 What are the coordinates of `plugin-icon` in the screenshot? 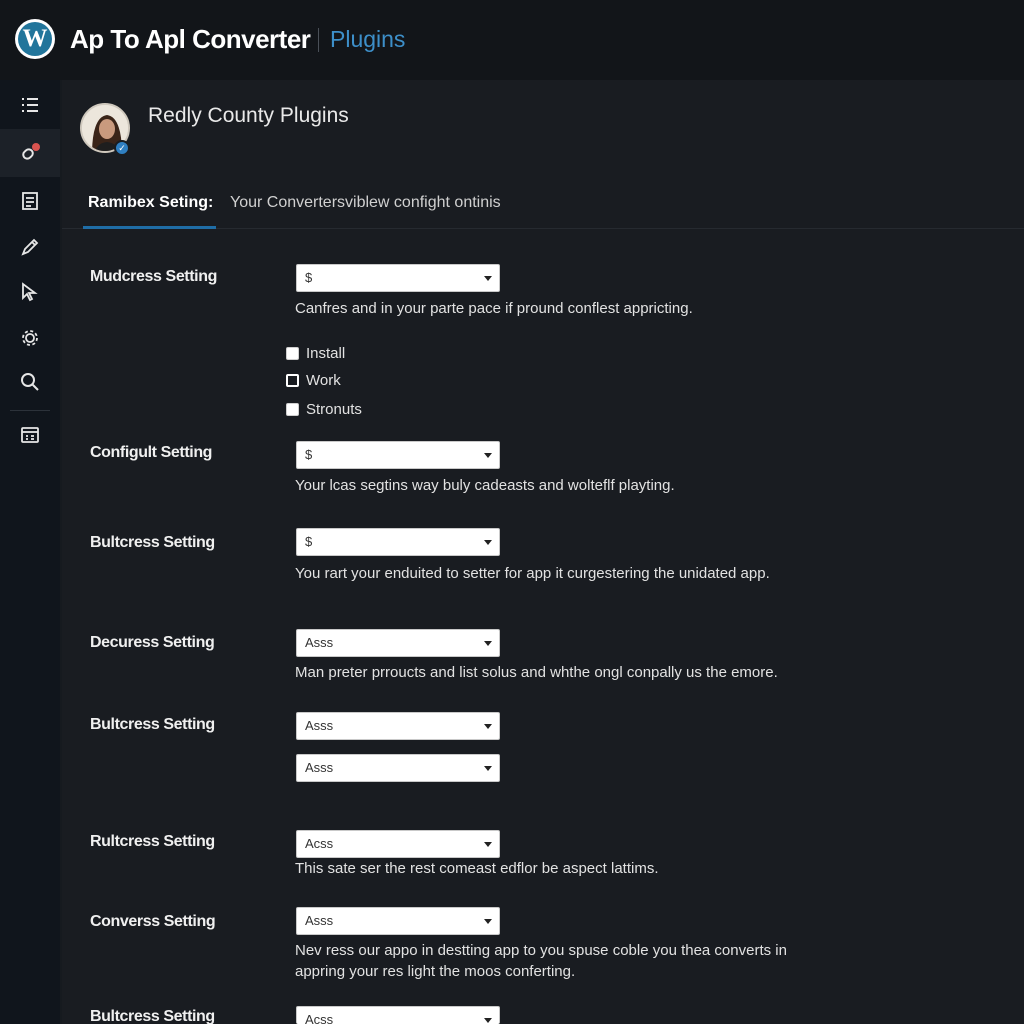 It's located at (31, 151).